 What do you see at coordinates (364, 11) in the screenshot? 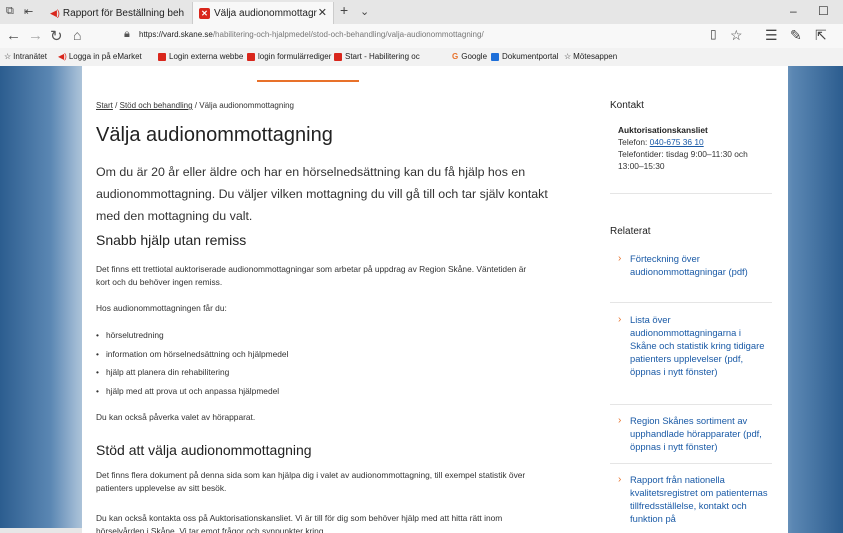
I see `tab-list-chevron-down-icon: ⌄` at bounding box center [364, 11].